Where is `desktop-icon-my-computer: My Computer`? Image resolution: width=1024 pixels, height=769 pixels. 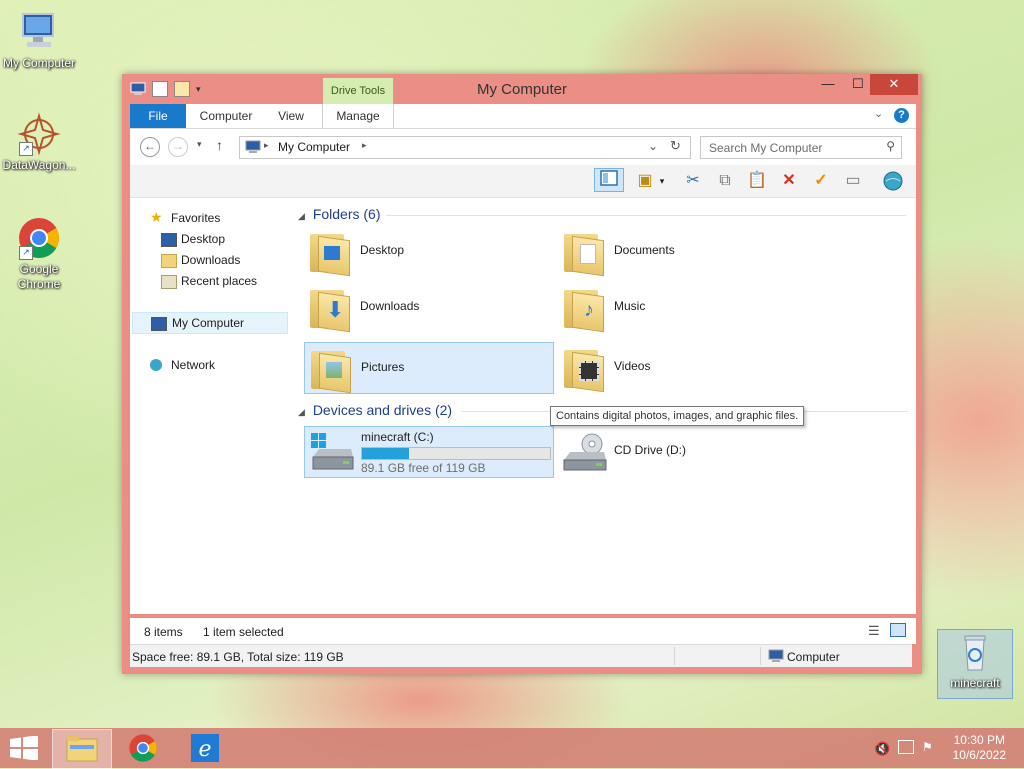
desktop-icon-my-computer: My Computer is located at coordinates (39, 40).